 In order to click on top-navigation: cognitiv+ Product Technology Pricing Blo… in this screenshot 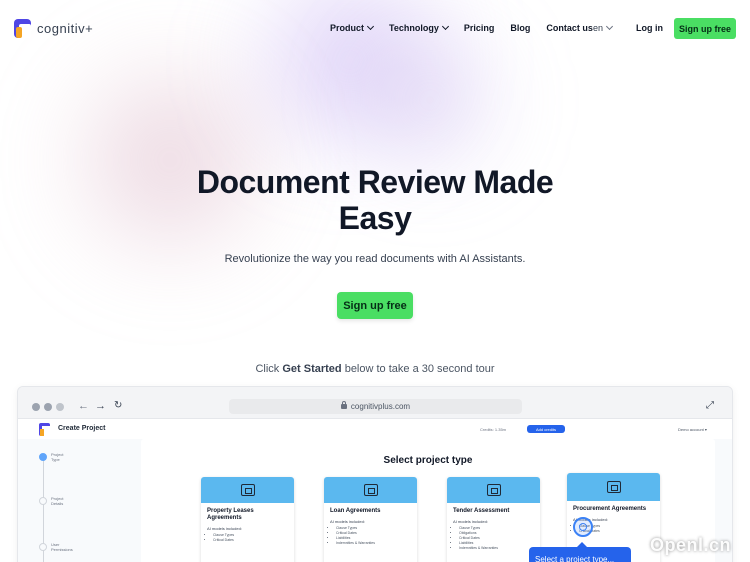, I will do `click(375, 29)`.